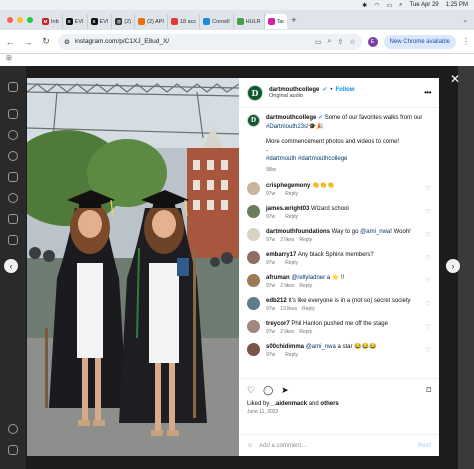  Describe the element at coordinates (466, 41) in the screenshot. I see `chrome-menu-icon: ⋮` at that location.